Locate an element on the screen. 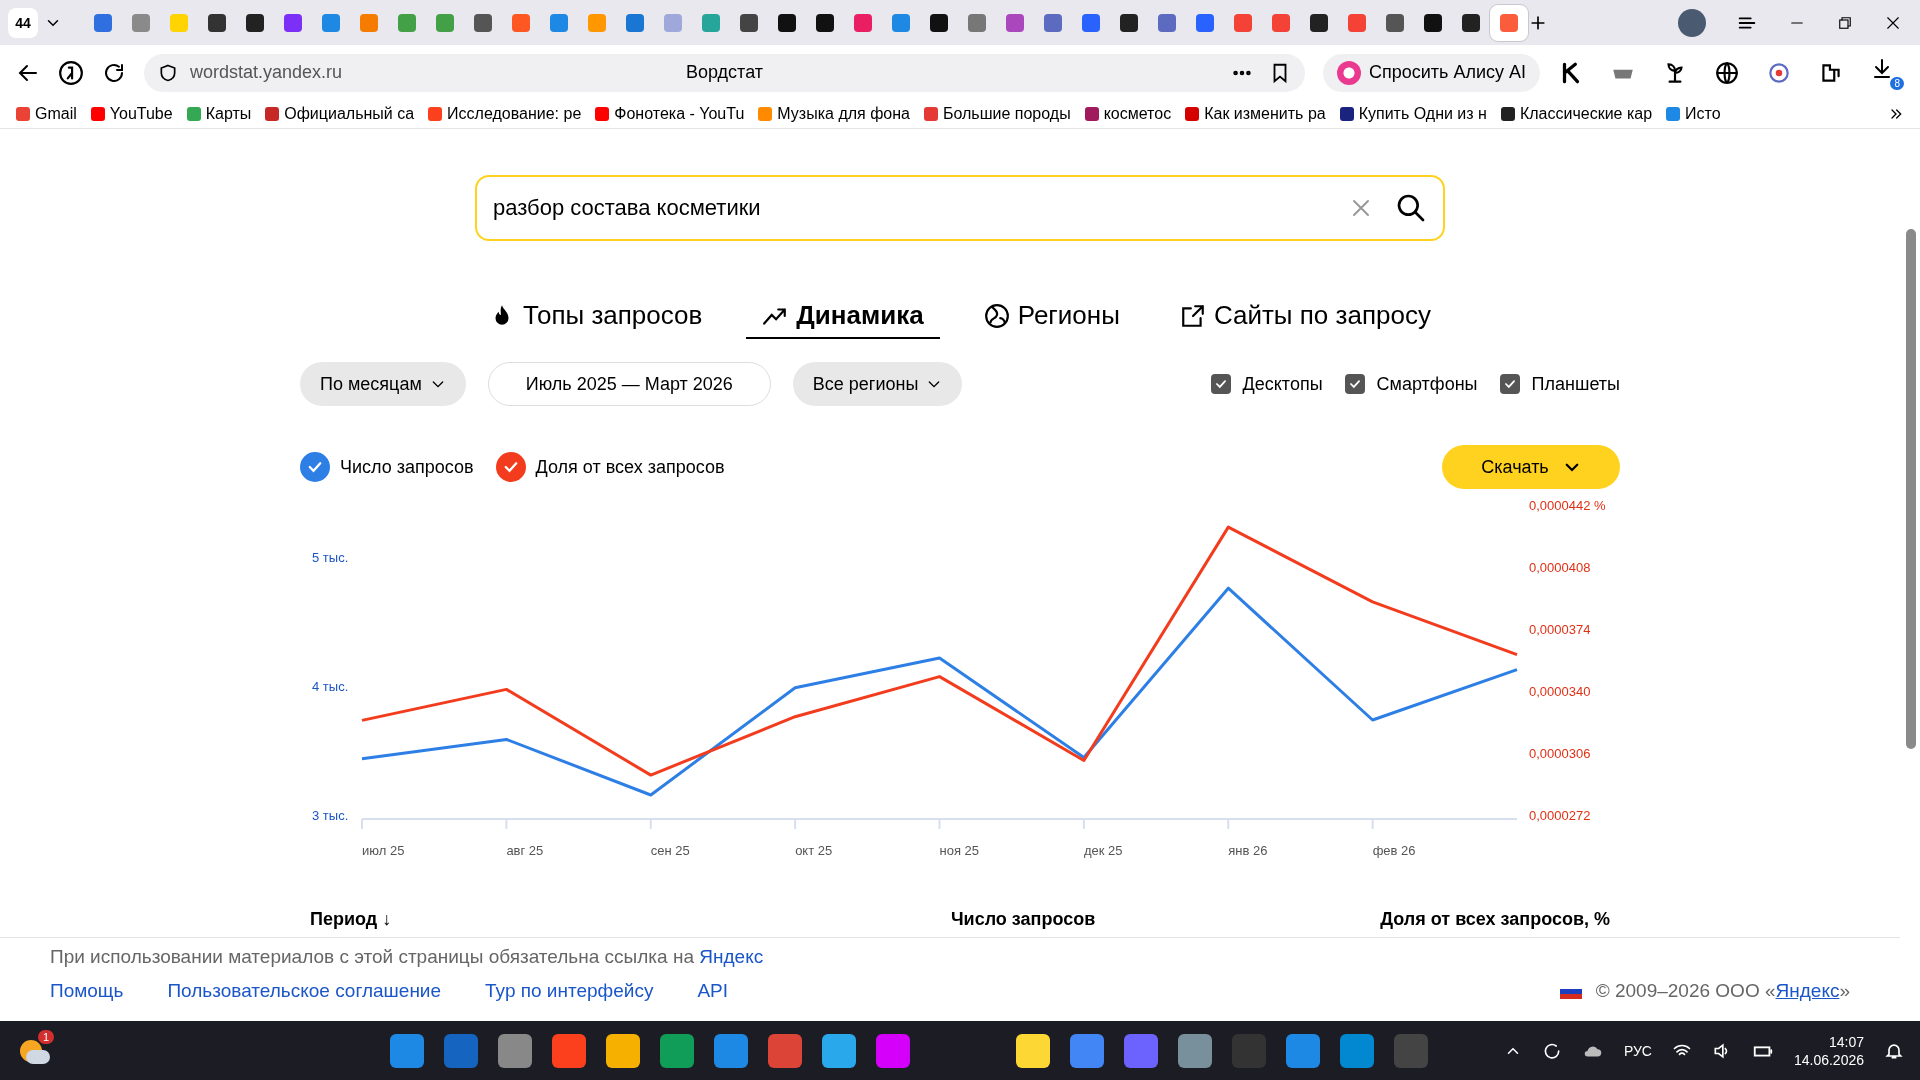 The image size is (1920, 1080). time: 14:07 is located at coordinates (1846, 1042).